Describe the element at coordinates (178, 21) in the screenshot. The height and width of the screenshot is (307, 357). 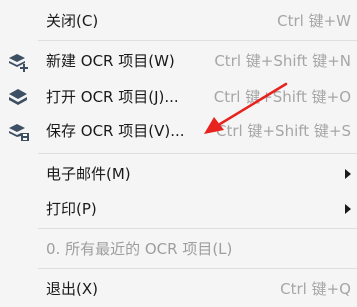
I see `menu-item-close: 关闭(C) Ctrl 键+W` at that location.